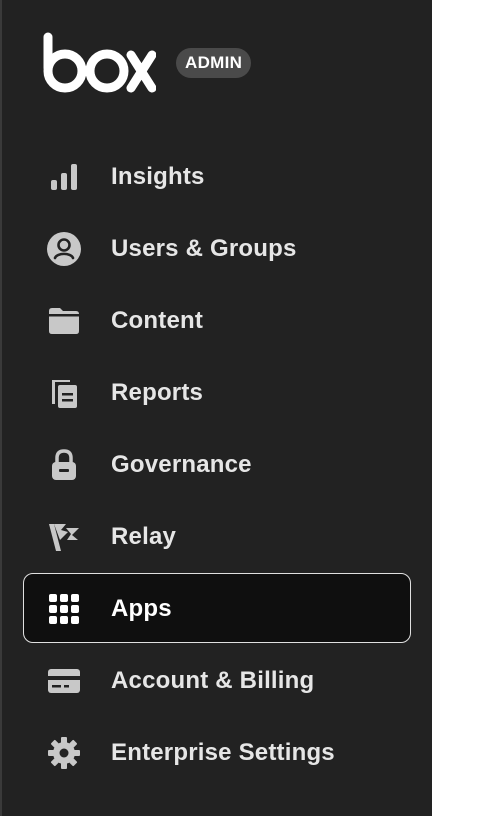 Image resolution: width=482 pixels, height=816 pixels. Describe the element at coordinates (218, 321) in the screenshot. I see `nav-item-content: Content` at that location.